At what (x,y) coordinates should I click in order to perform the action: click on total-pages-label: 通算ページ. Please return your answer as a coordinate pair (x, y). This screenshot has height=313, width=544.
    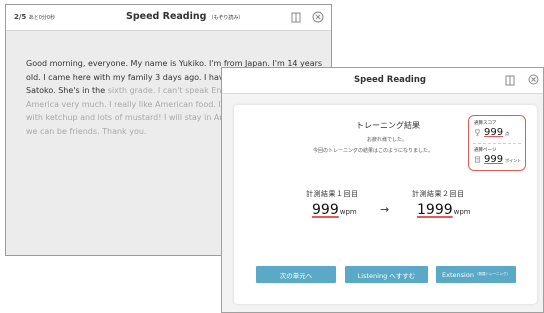
    Looking at the image, I should click on (485, 150).